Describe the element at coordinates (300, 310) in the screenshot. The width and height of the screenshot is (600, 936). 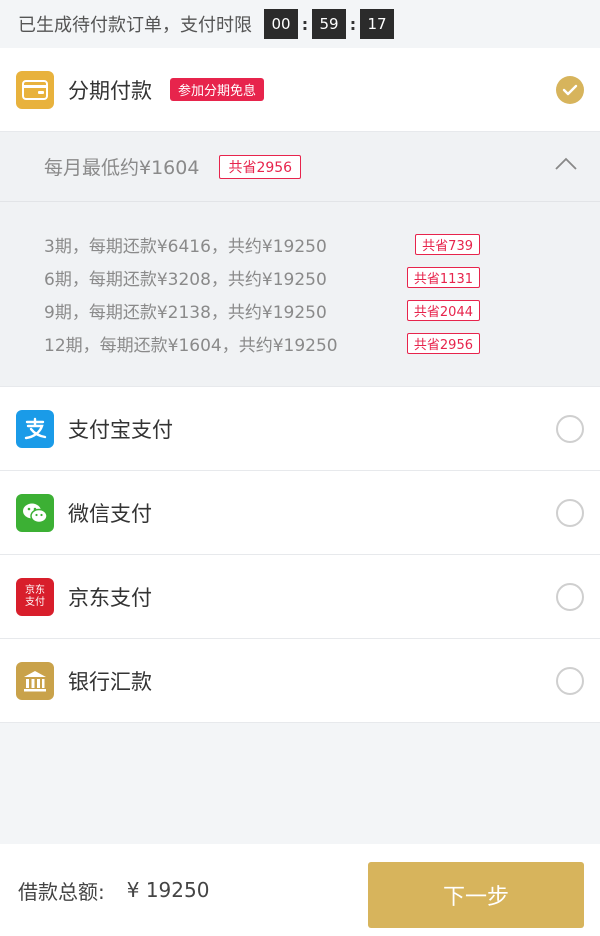
I see `plan-item: 9期，每期还款¥2138，共约¥19250 共省2044` at that location.